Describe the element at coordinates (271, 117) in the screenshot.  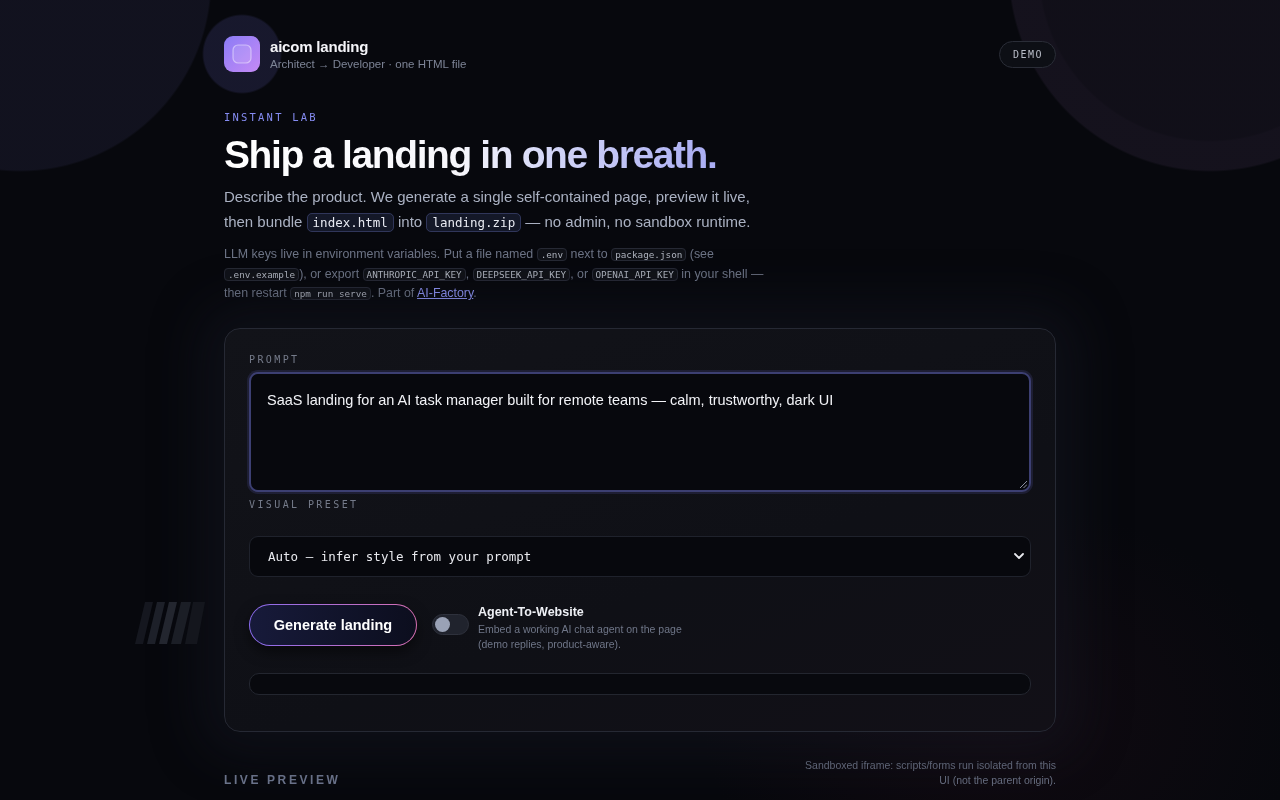
I see `eyebrow-label: INSTANT LAB` at that location.